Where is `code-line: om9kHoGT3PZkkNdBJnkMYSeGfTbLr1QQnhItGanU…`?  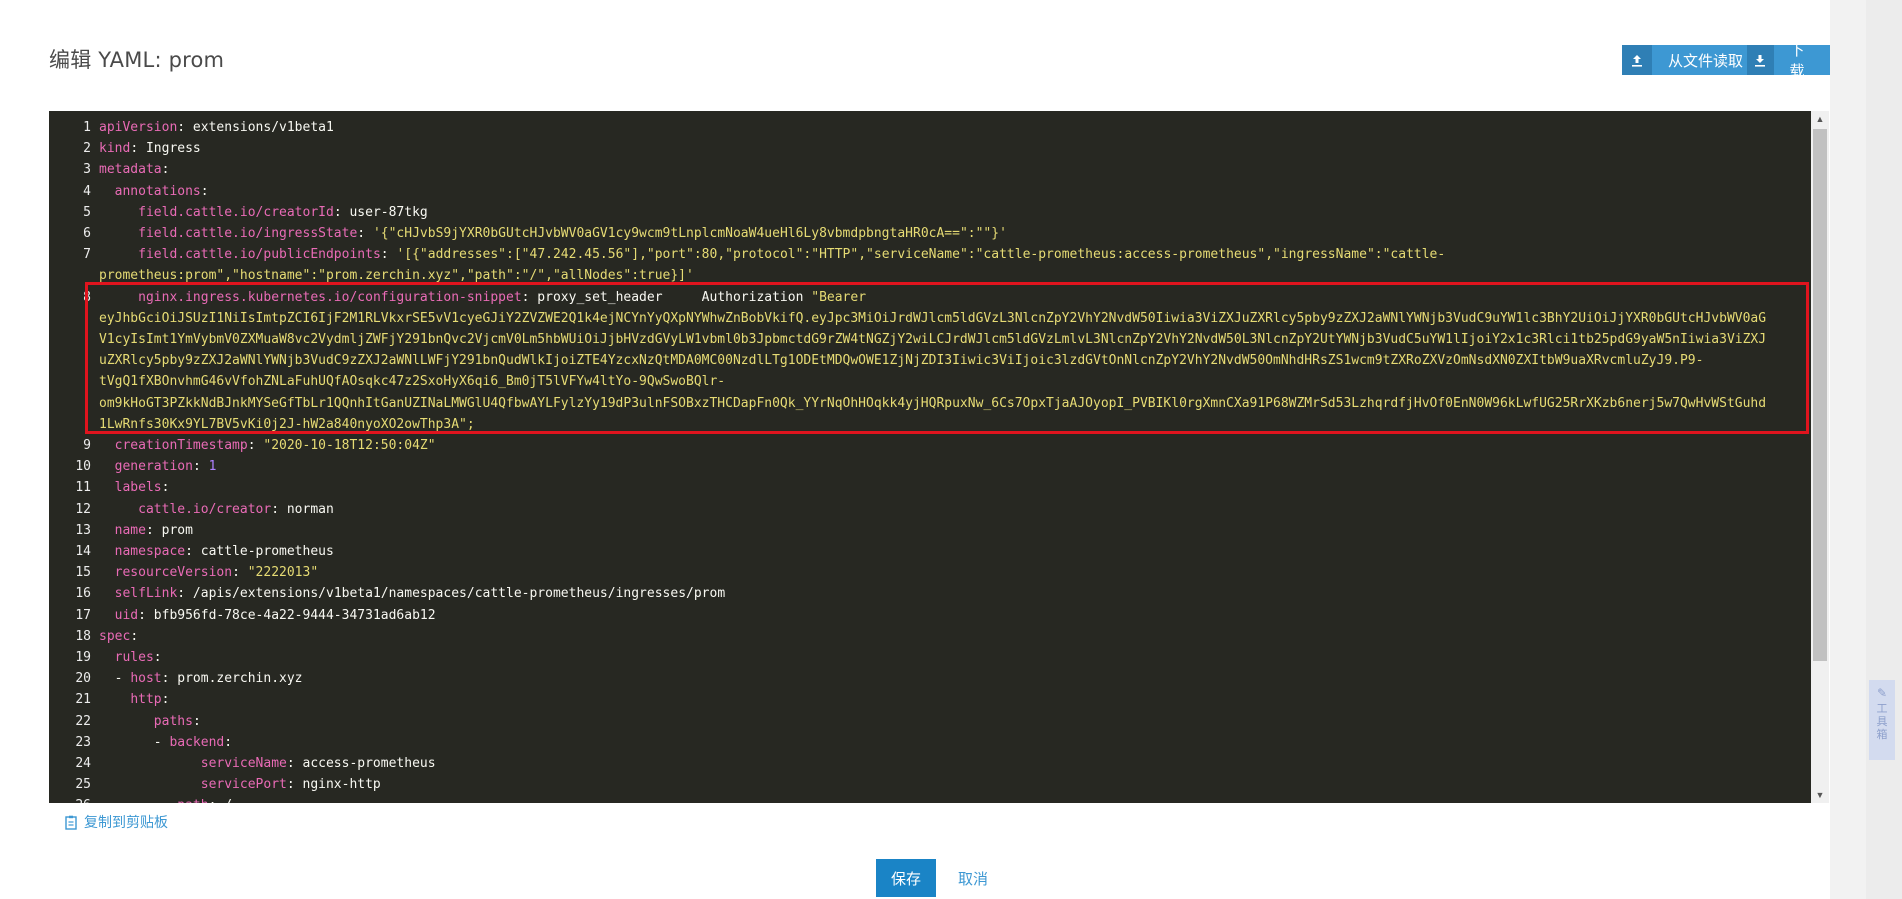 code-line: om9kHoGT3PZkkNdBJnkMYSeGfTbLr1QQnhItGanU… is located at coordinates (929, 403).